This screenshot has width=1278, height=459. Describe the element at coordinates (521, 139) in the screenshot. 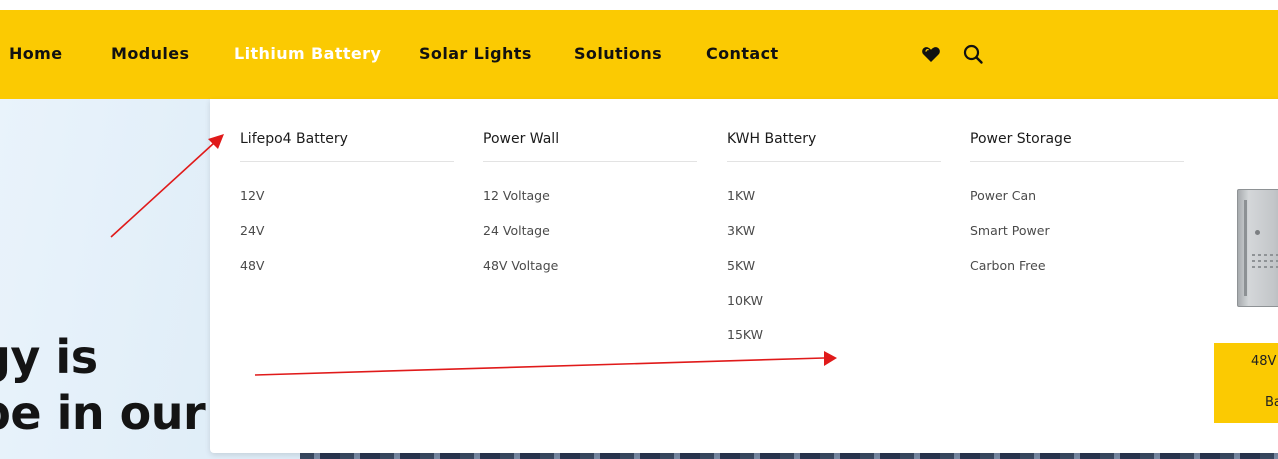

I see `menu-heading-power-wall: Power Wall` at that location.